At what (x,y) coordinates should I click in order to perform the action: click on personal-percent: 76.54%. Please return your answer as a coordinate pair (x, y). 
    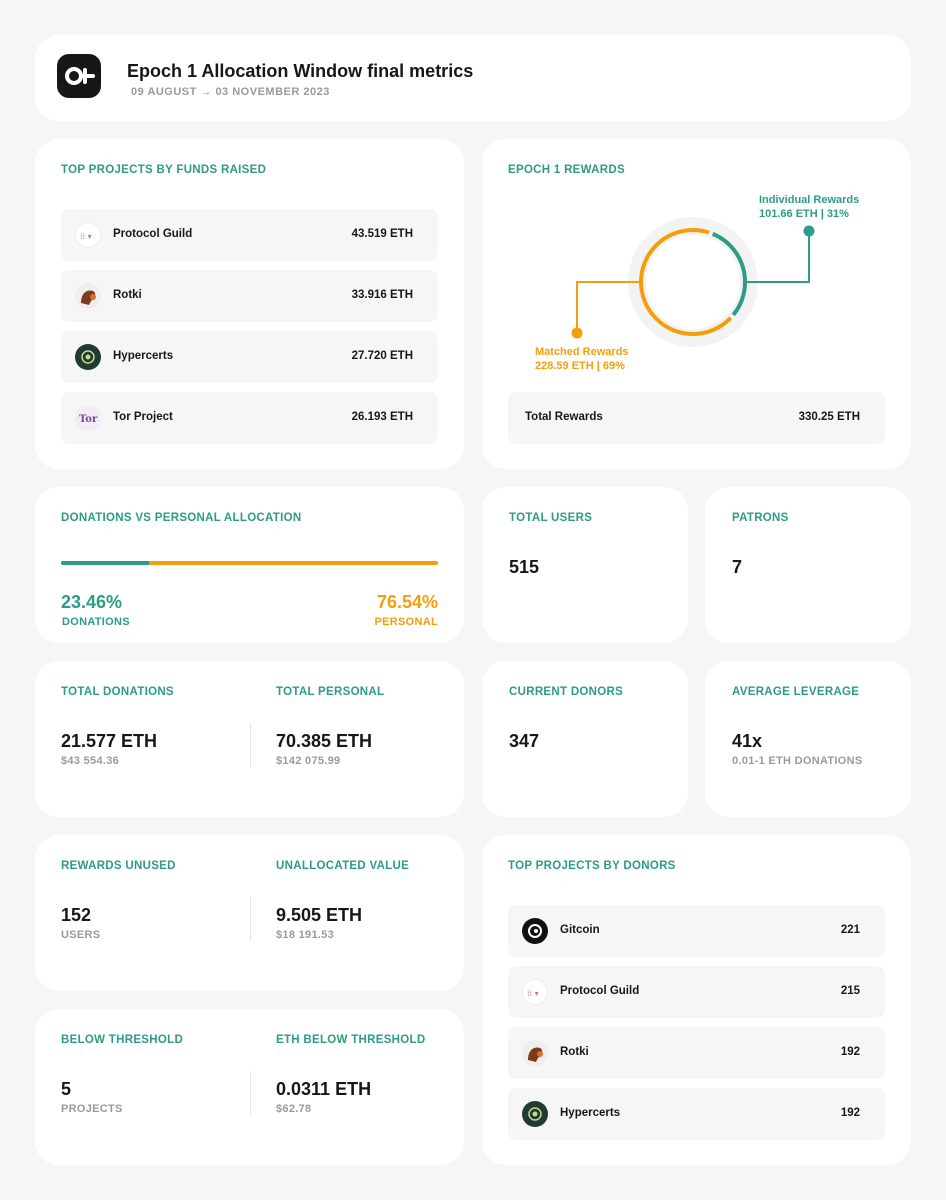
    Looking at the image, I should click on (407, 602).